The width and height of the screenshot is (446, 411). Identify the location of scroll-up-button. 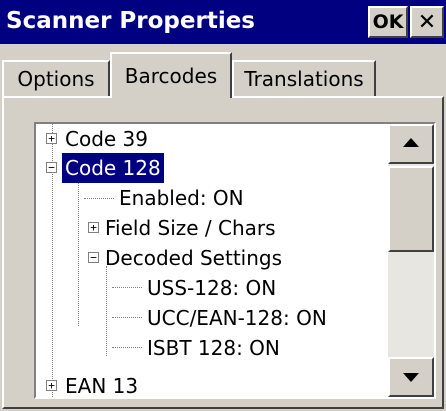
(411, 144).